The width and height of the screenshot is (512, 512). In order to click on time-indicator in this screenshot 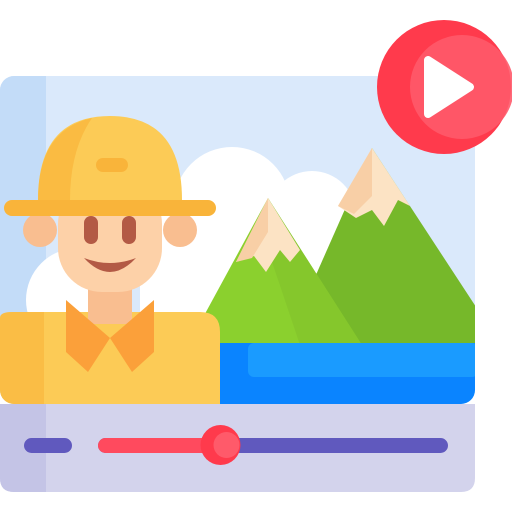, I will do `click(48, 445)`.